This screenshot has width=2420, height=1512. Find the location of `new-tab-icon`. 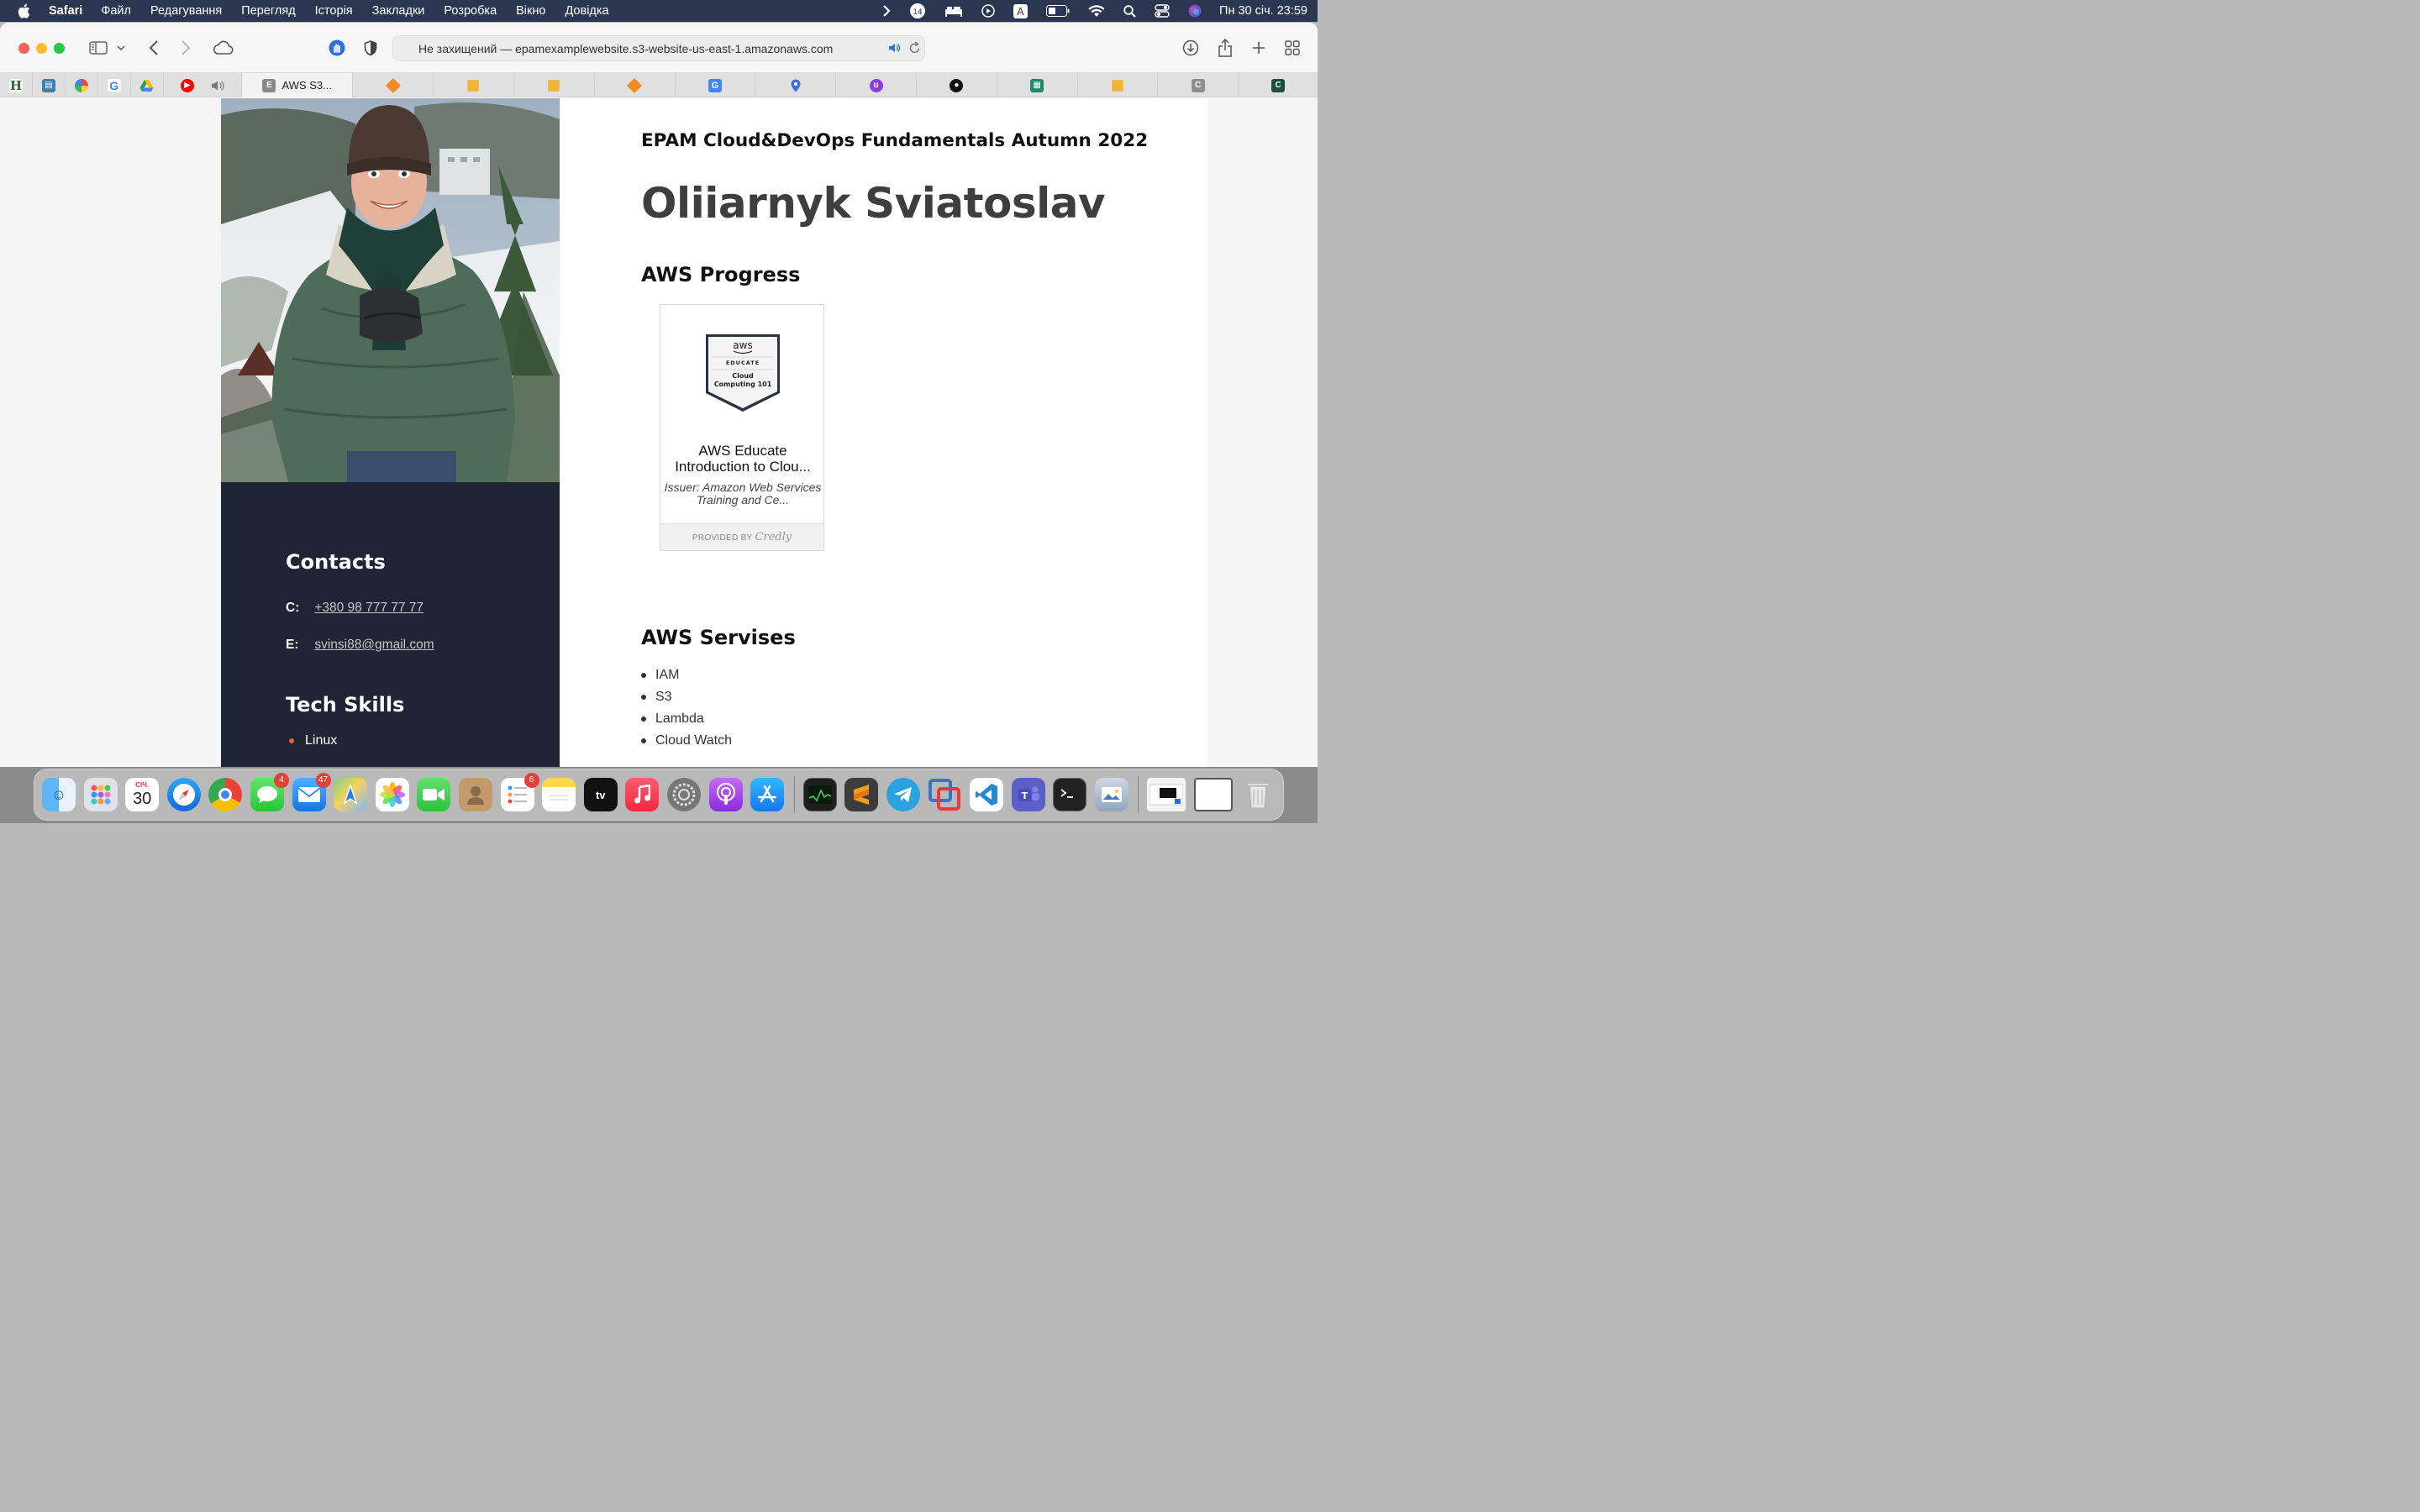

new-tab-icon is located at coordinates (1259, 48).